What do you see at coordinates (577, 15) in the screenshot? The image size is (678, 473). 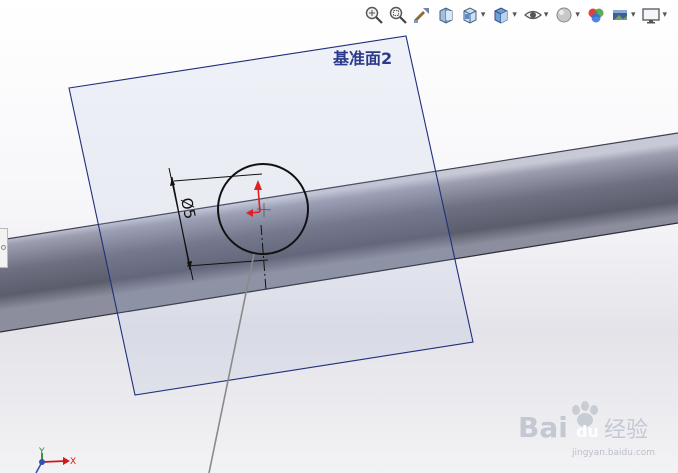 I see `edit-appearance-caret: ▾` at bounding box center [577, 15].